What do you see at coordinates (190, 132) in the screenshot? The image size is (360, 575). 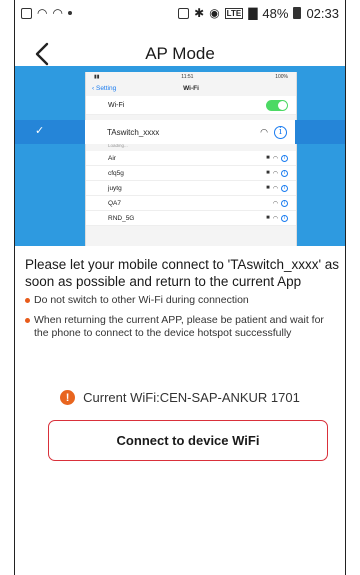 I see `selected-network-row: TAswitch_xxxx ◠ i` at bounding box center [190, 132].